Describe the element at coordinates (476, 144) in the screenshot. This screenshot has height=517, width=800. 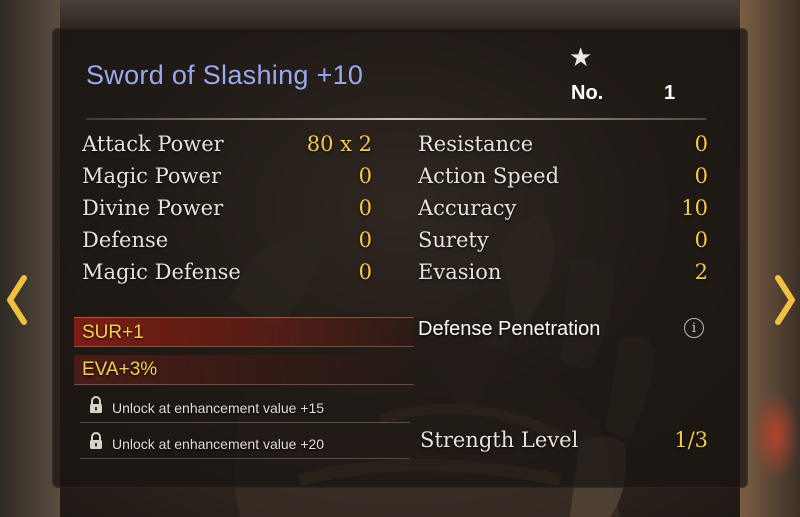
I see `stat-label-resistance: Resistance` at that location.